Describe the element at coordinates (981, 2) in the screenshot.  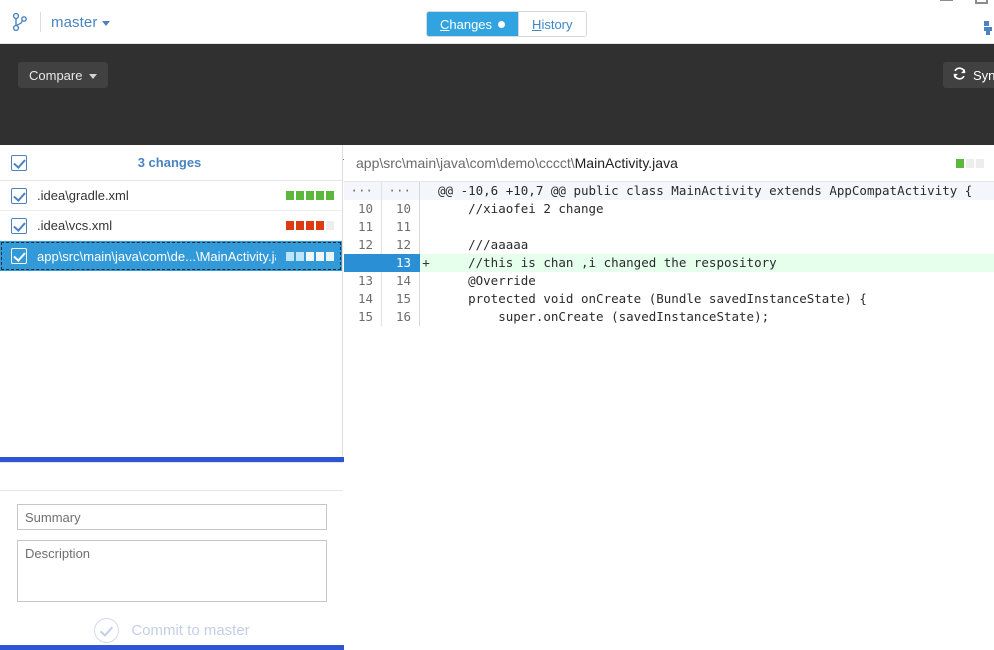
I see `maximize-icon` at that location.